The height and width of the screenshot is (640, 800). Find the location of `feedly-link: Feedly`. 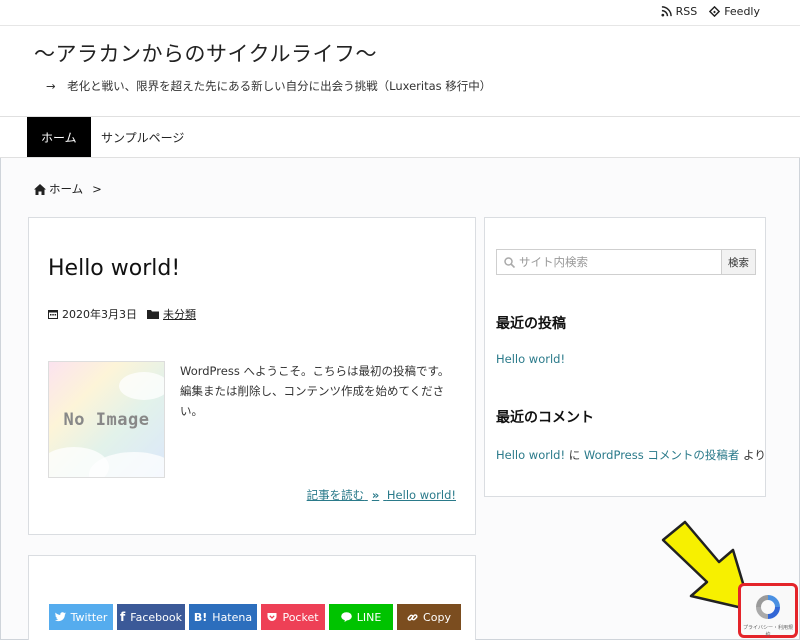

feedly-link: Feedly is located at coordinates (734, 11).